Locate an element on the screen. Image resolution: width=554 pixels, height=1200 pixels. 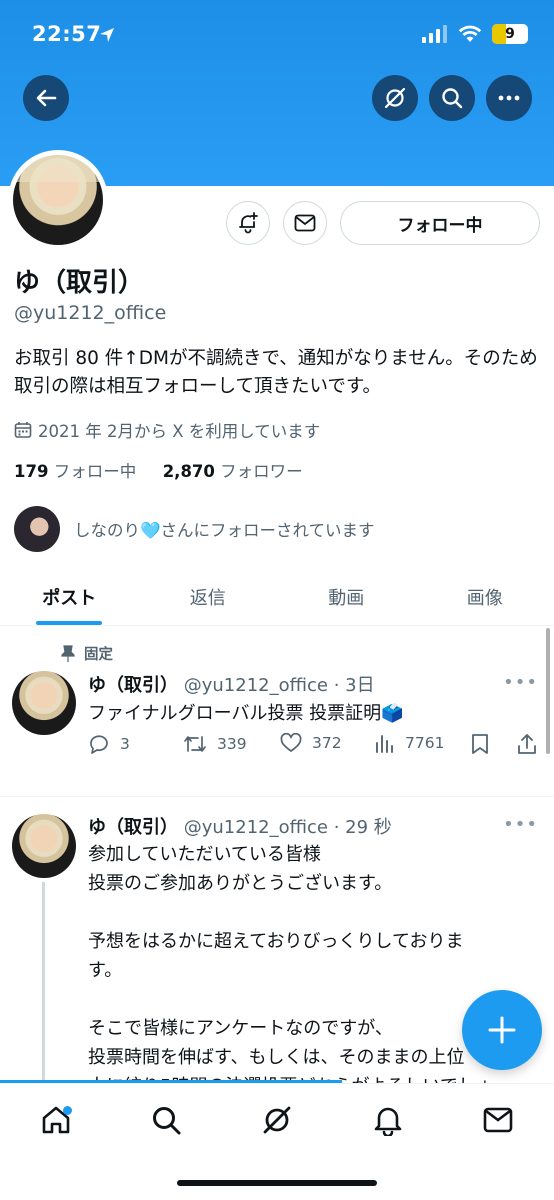
plus-icon is located at coordinates (502, 1030).